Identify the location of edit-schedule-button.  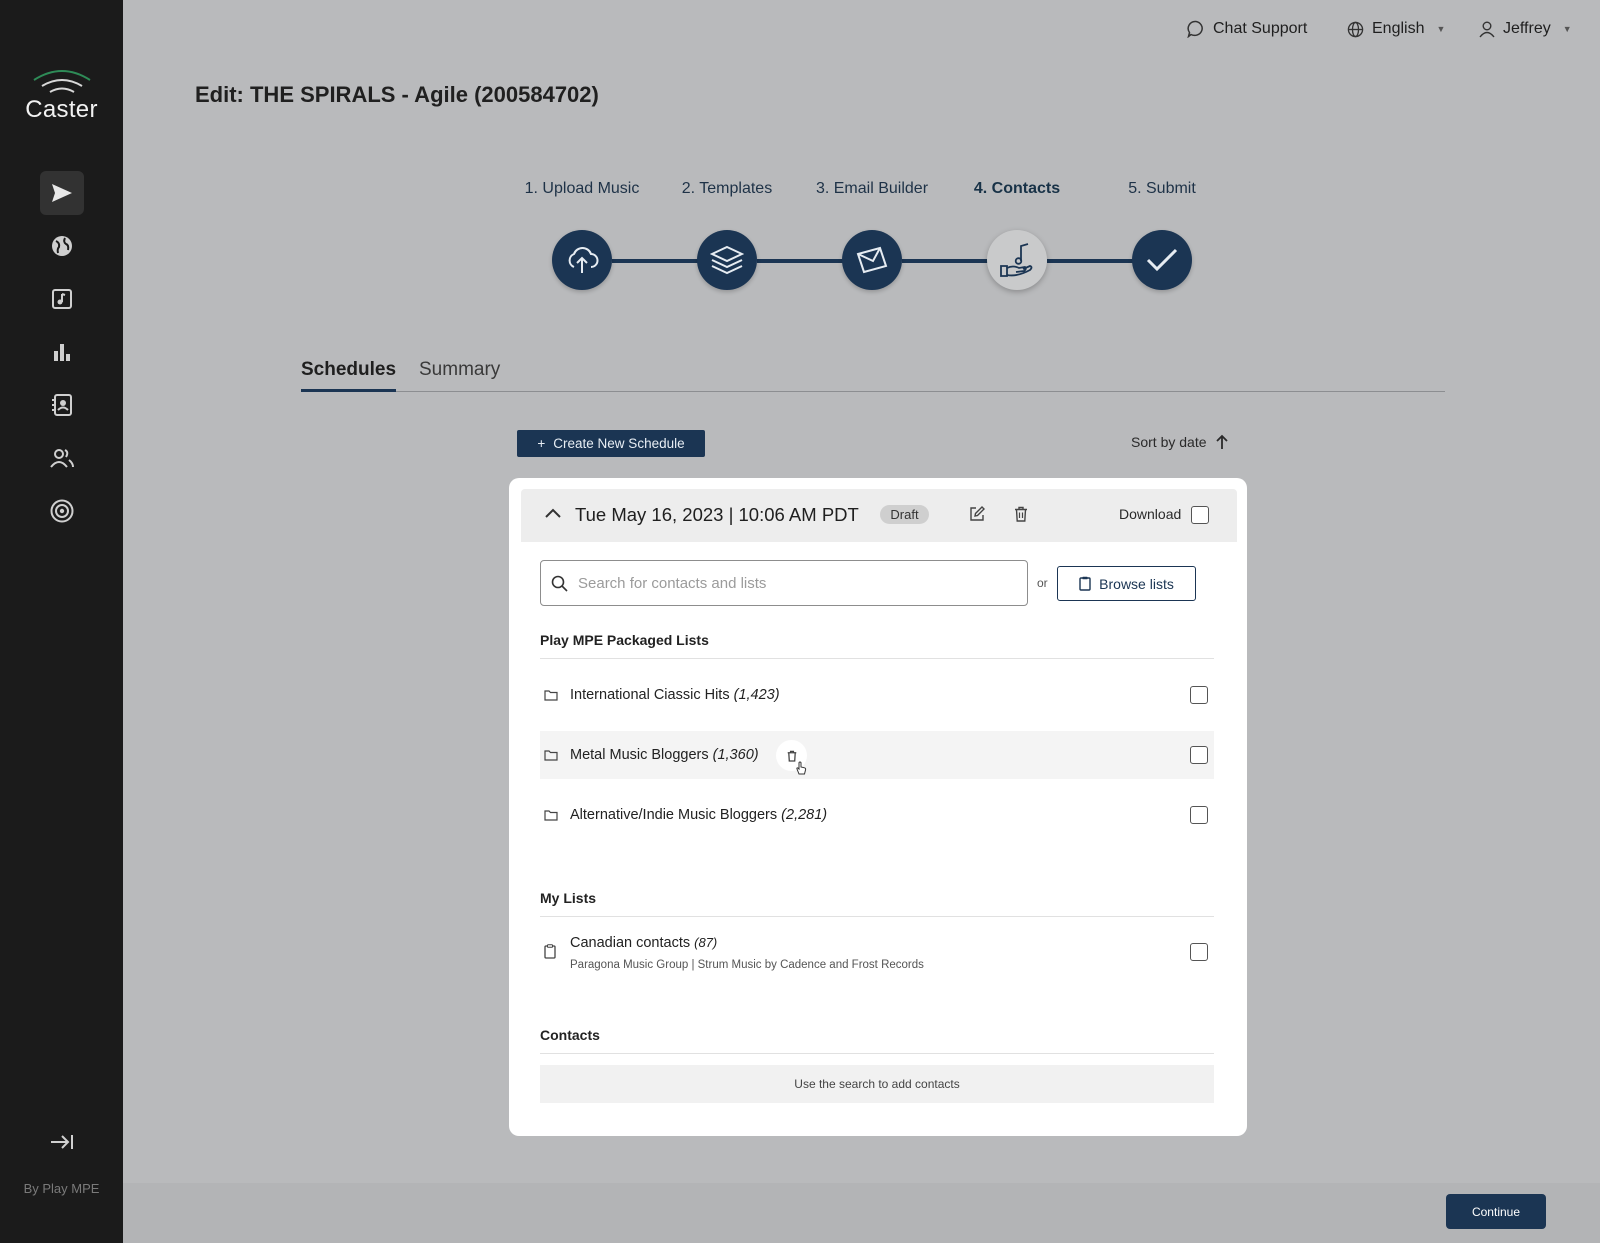
(977, 516).